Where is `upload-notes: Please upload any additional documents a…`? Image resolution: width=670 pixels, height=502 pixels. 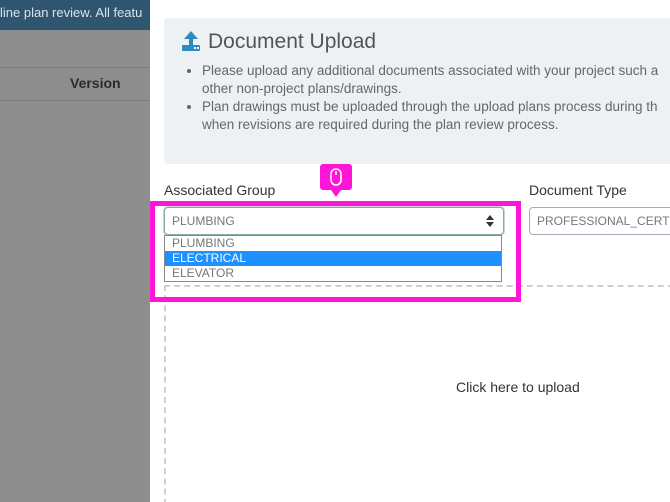 upload-notes: Please upload any additional documents a… is located at coordinates (430, 98).